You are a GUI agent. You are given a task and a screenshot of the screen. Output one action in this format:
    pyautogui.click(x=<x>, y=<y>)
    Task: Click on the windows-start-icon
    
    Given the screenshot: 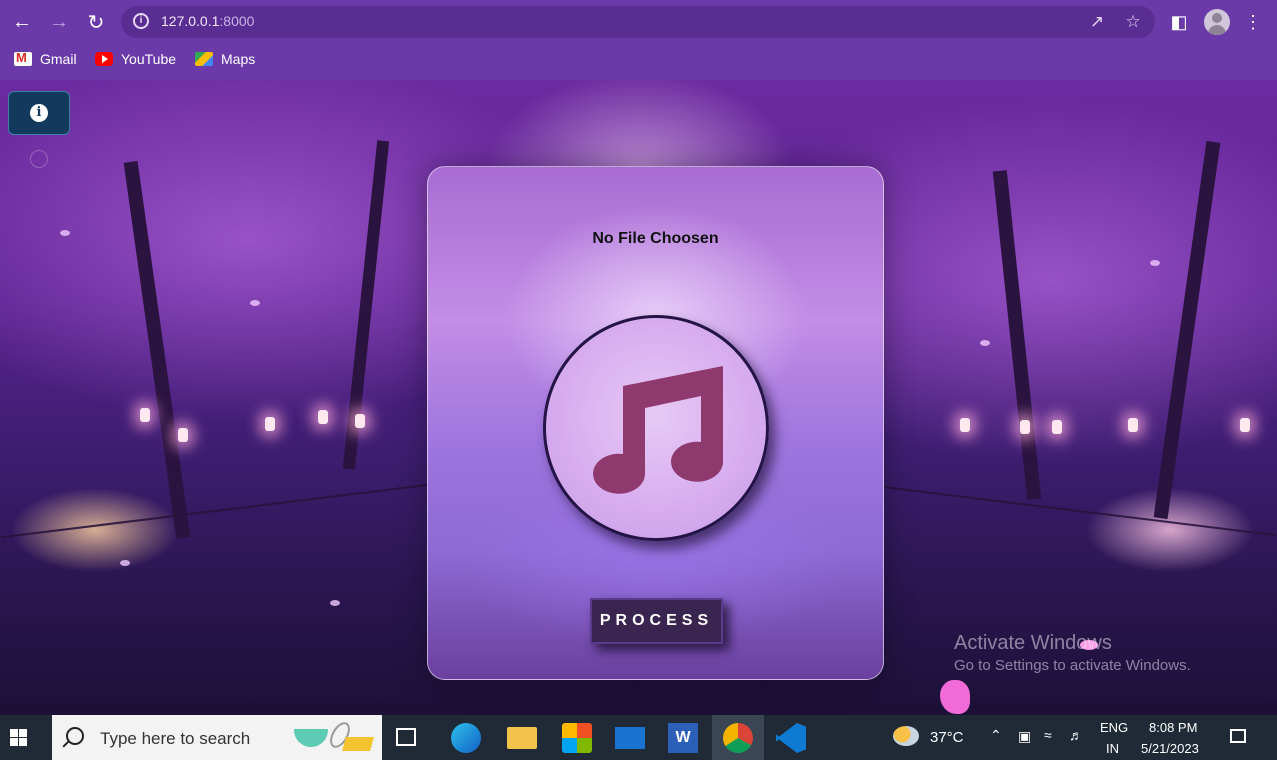 What is the action you would take?
    pyautogui.click(x=18, y=737)
    